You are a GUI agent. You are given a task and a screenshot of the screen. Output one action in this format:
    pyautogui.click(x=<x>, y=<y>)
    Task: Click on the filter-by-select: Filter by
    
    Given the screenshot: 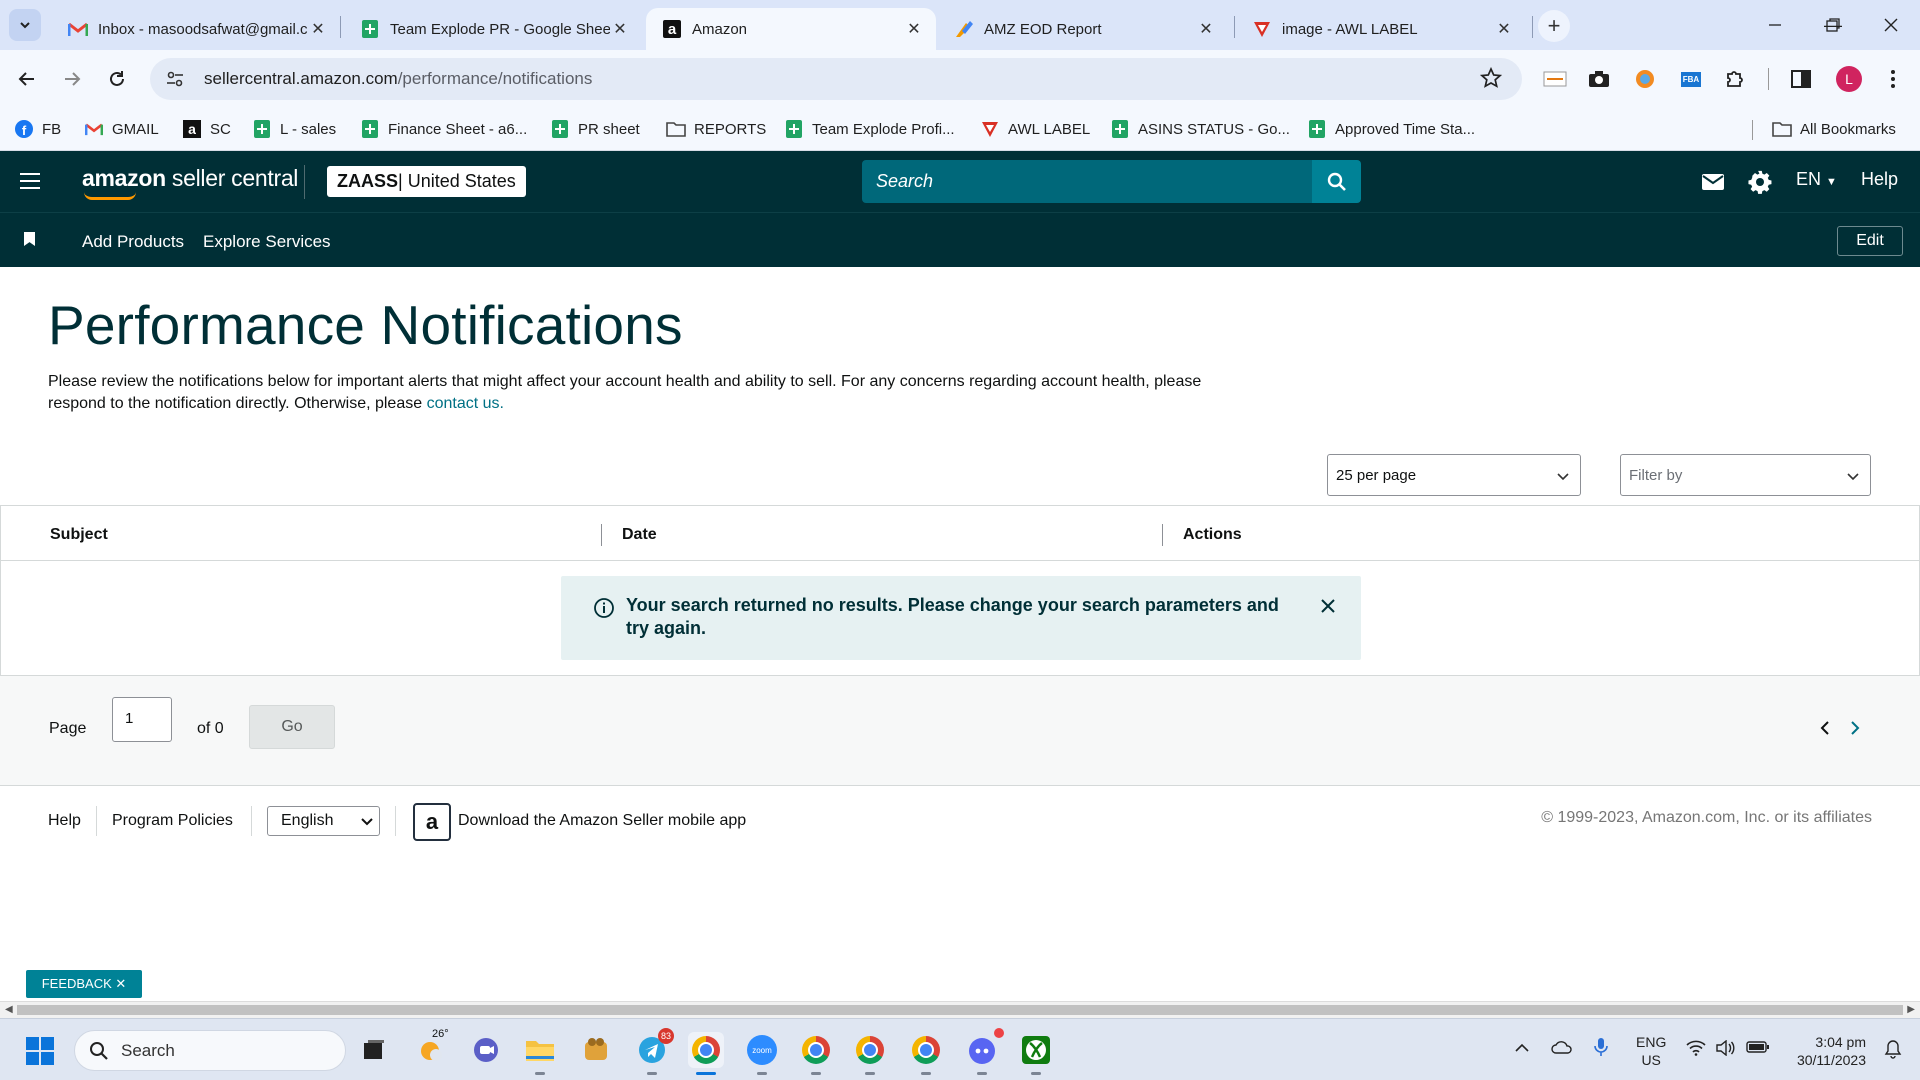 What is the action you would take?
    pyautogui.click(x=1745, y=475)
    